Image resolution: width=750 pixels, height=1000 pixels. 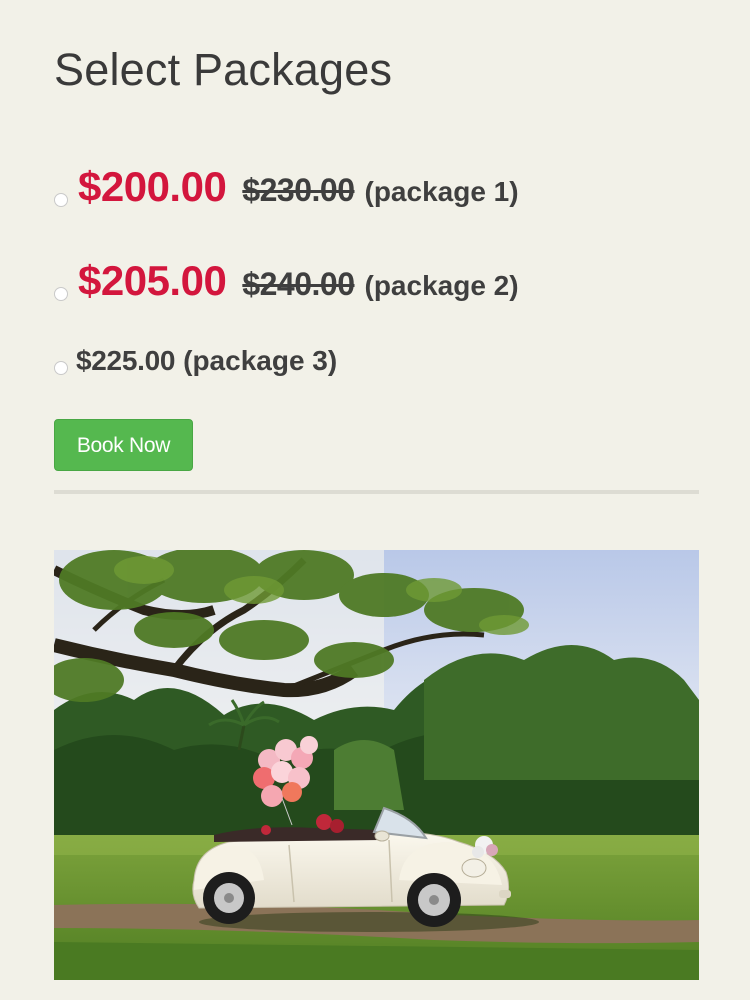 I want to click on page-title: Select Packages, so click(x=223, y=69).